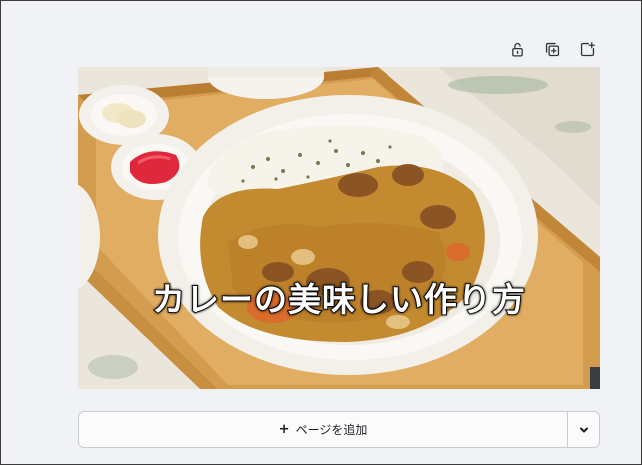  Describe the element at coordinates (331, 430) in the screenshot. I see `add-page-label: ページを追加` at that location.